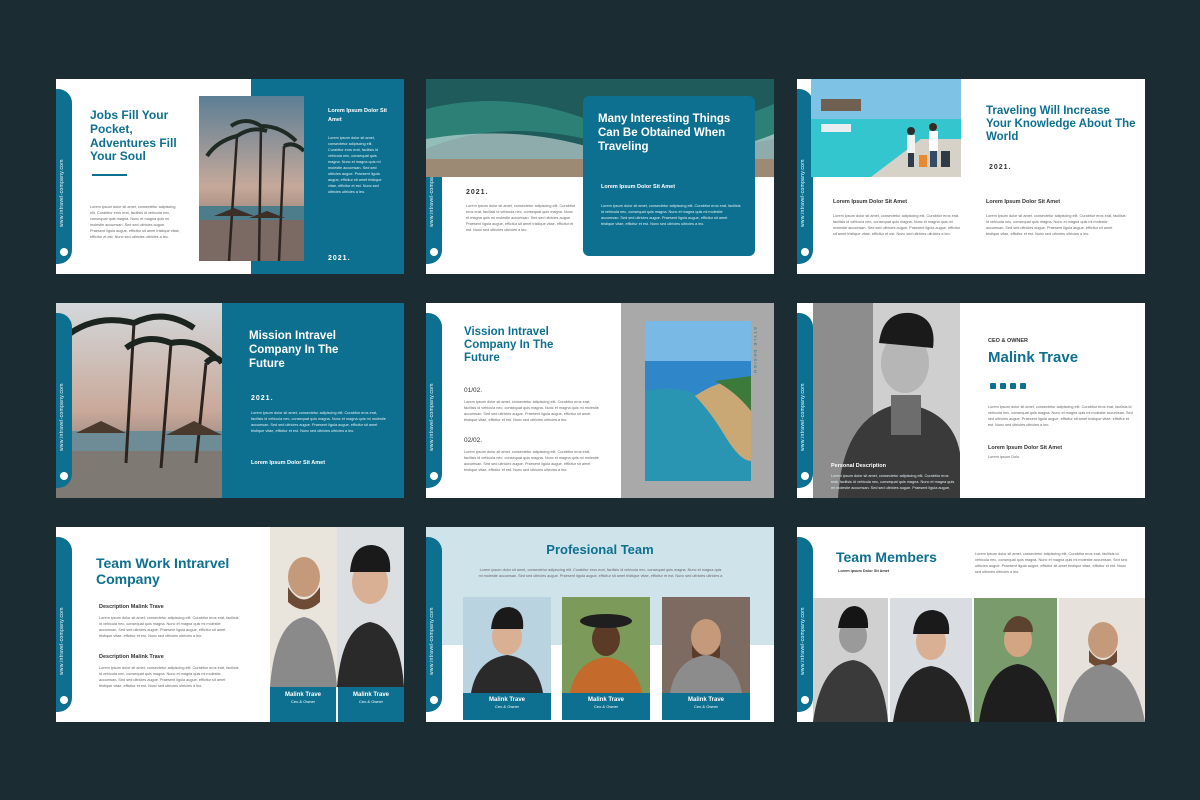  Describe the element at coordinates (1033, 357) in the screenshot. I see `person-name: Malink Trave` at that location.